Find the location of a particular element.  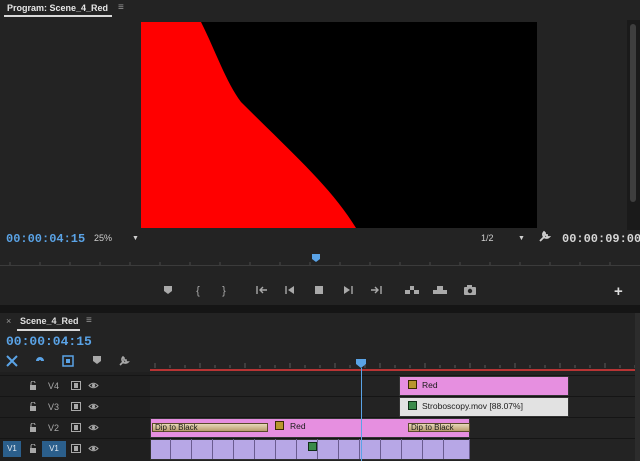

nest-sequence-icon is located at coordinates (12, 362).